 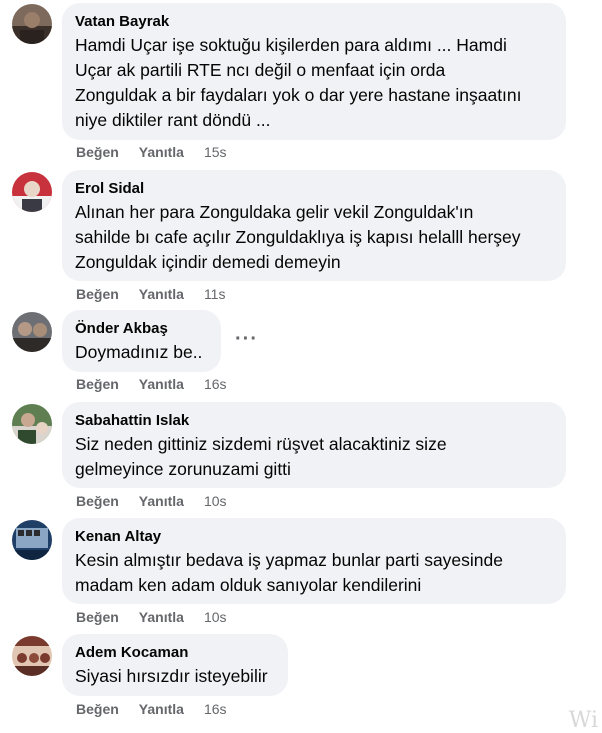 I want to click on ellipsis-icon: ···, so click(x=246, y=339).